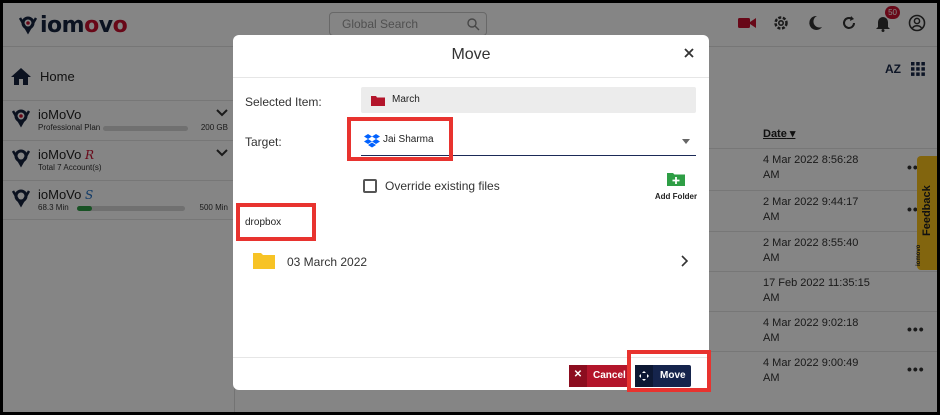  Describe the element at coordinates (473, 262) in the screenshot. I see `folder-list-item: 03 March 2022` at that location.